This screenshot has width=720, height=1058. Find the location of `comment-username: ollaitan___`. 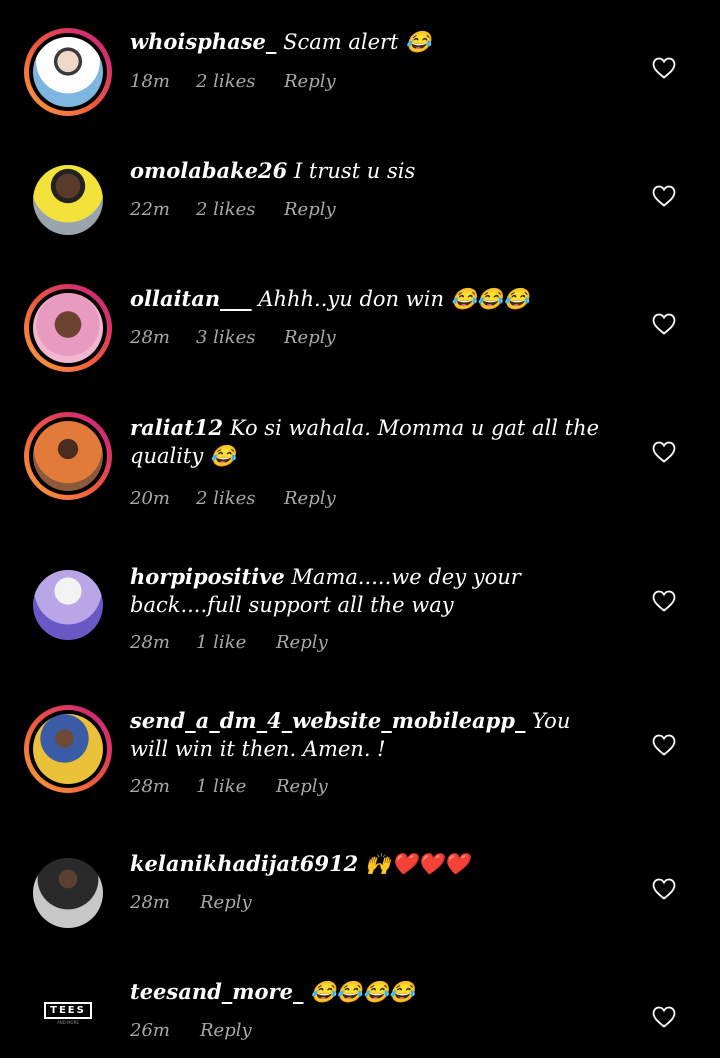

comment-username: ollaitan___ is located at coordinates (191, 298).